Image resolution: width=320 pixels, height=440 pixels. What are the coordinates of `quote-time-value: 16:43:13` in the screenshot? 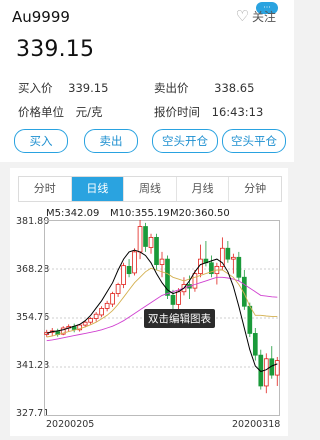 It's located at (237, 112).